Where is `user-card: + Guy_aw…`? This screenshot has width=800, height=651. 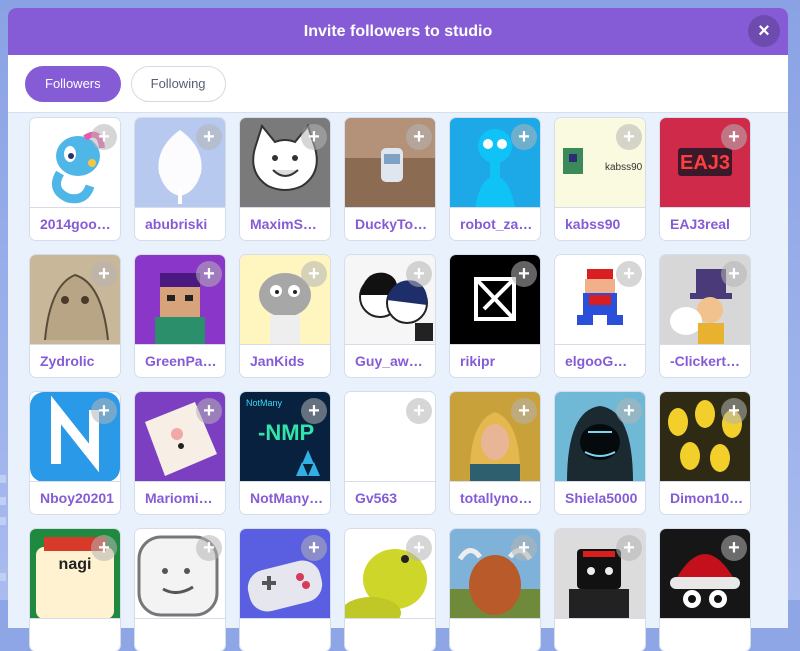 user-card: + Guy_aw… is located at coordinates (390, 316).